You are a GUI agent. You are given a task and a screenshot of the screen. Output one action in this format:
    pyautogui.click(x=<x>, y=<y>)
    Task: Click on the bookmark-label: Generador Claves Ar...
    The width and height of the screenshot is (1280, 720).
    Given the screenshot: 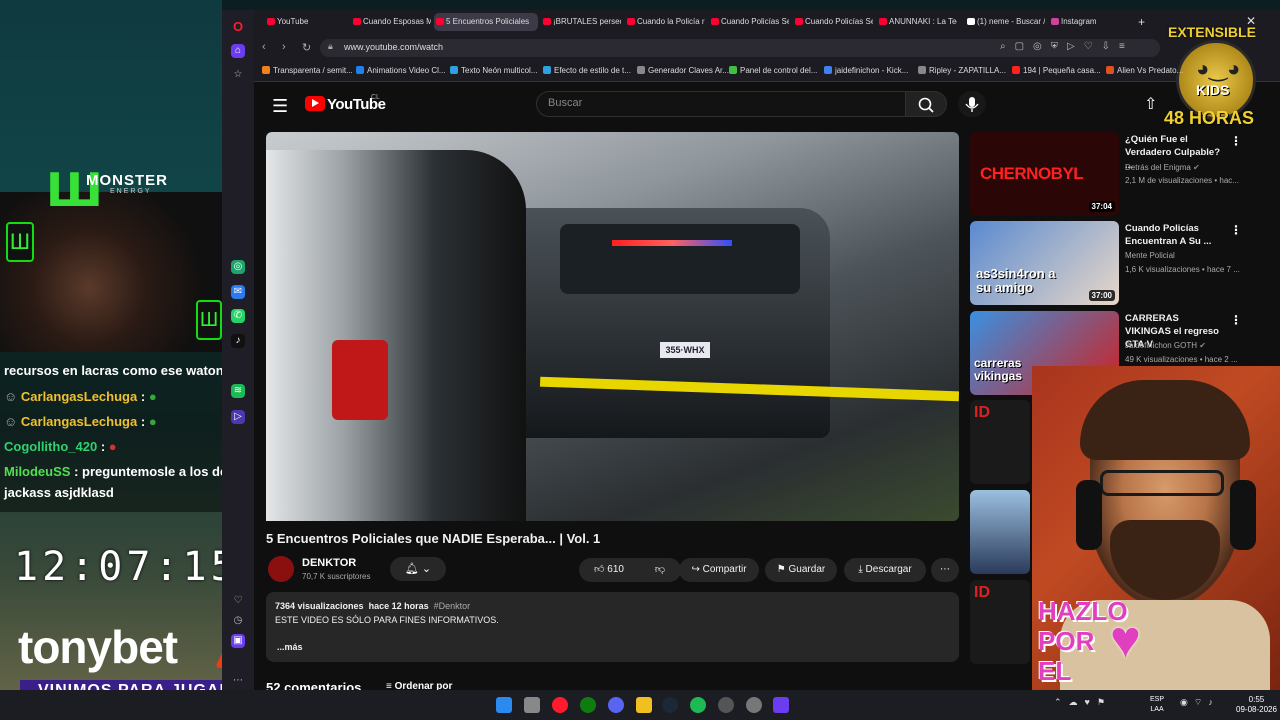 What is the action you would take?
    pyautogui.click(x=688, y=70)
    